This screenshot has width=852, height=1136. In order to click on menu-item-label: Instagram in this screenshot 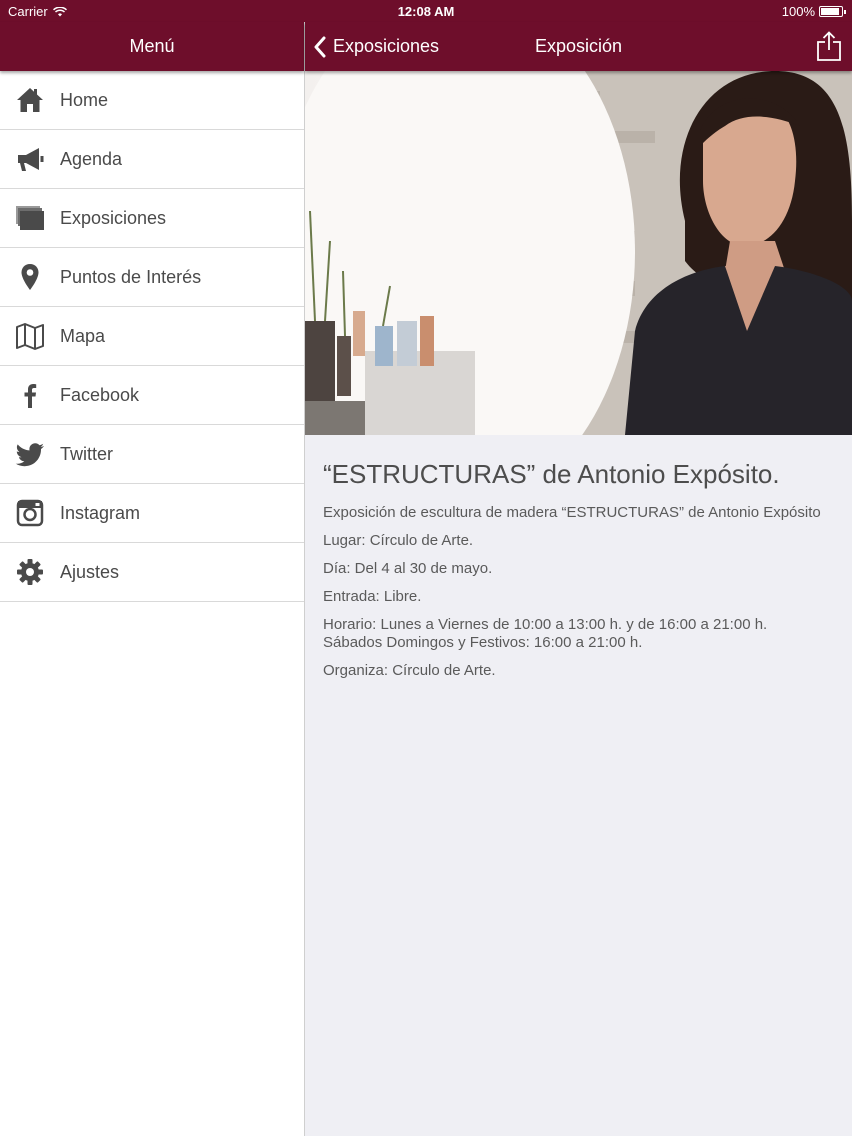, I will do `click(100, 512)`.